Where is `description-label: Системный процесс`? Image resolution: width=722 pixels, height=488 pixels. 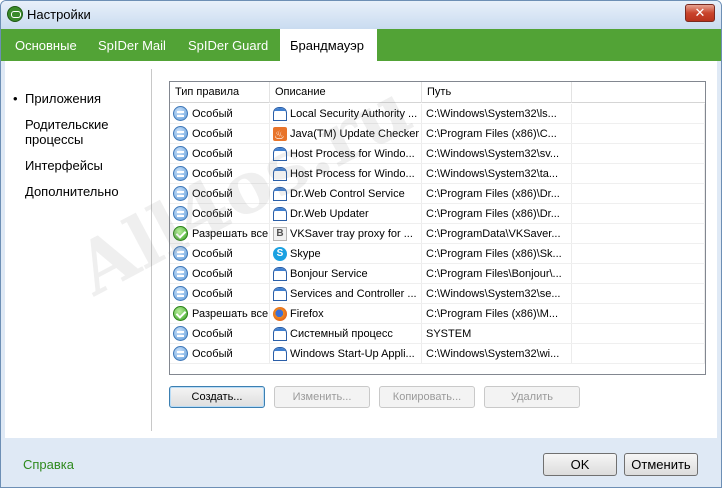
description-label: Системный процесс is located at coordinates (341, 334).